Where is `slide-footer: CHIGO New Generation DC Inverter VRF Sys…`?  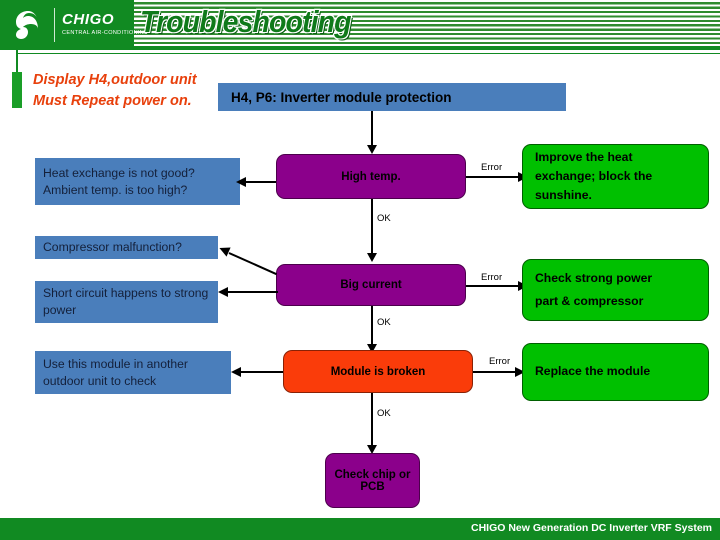 slide-footer: CHIGO New Generation DC Inverter VRF Sys… is located at coordinates (360, 529).